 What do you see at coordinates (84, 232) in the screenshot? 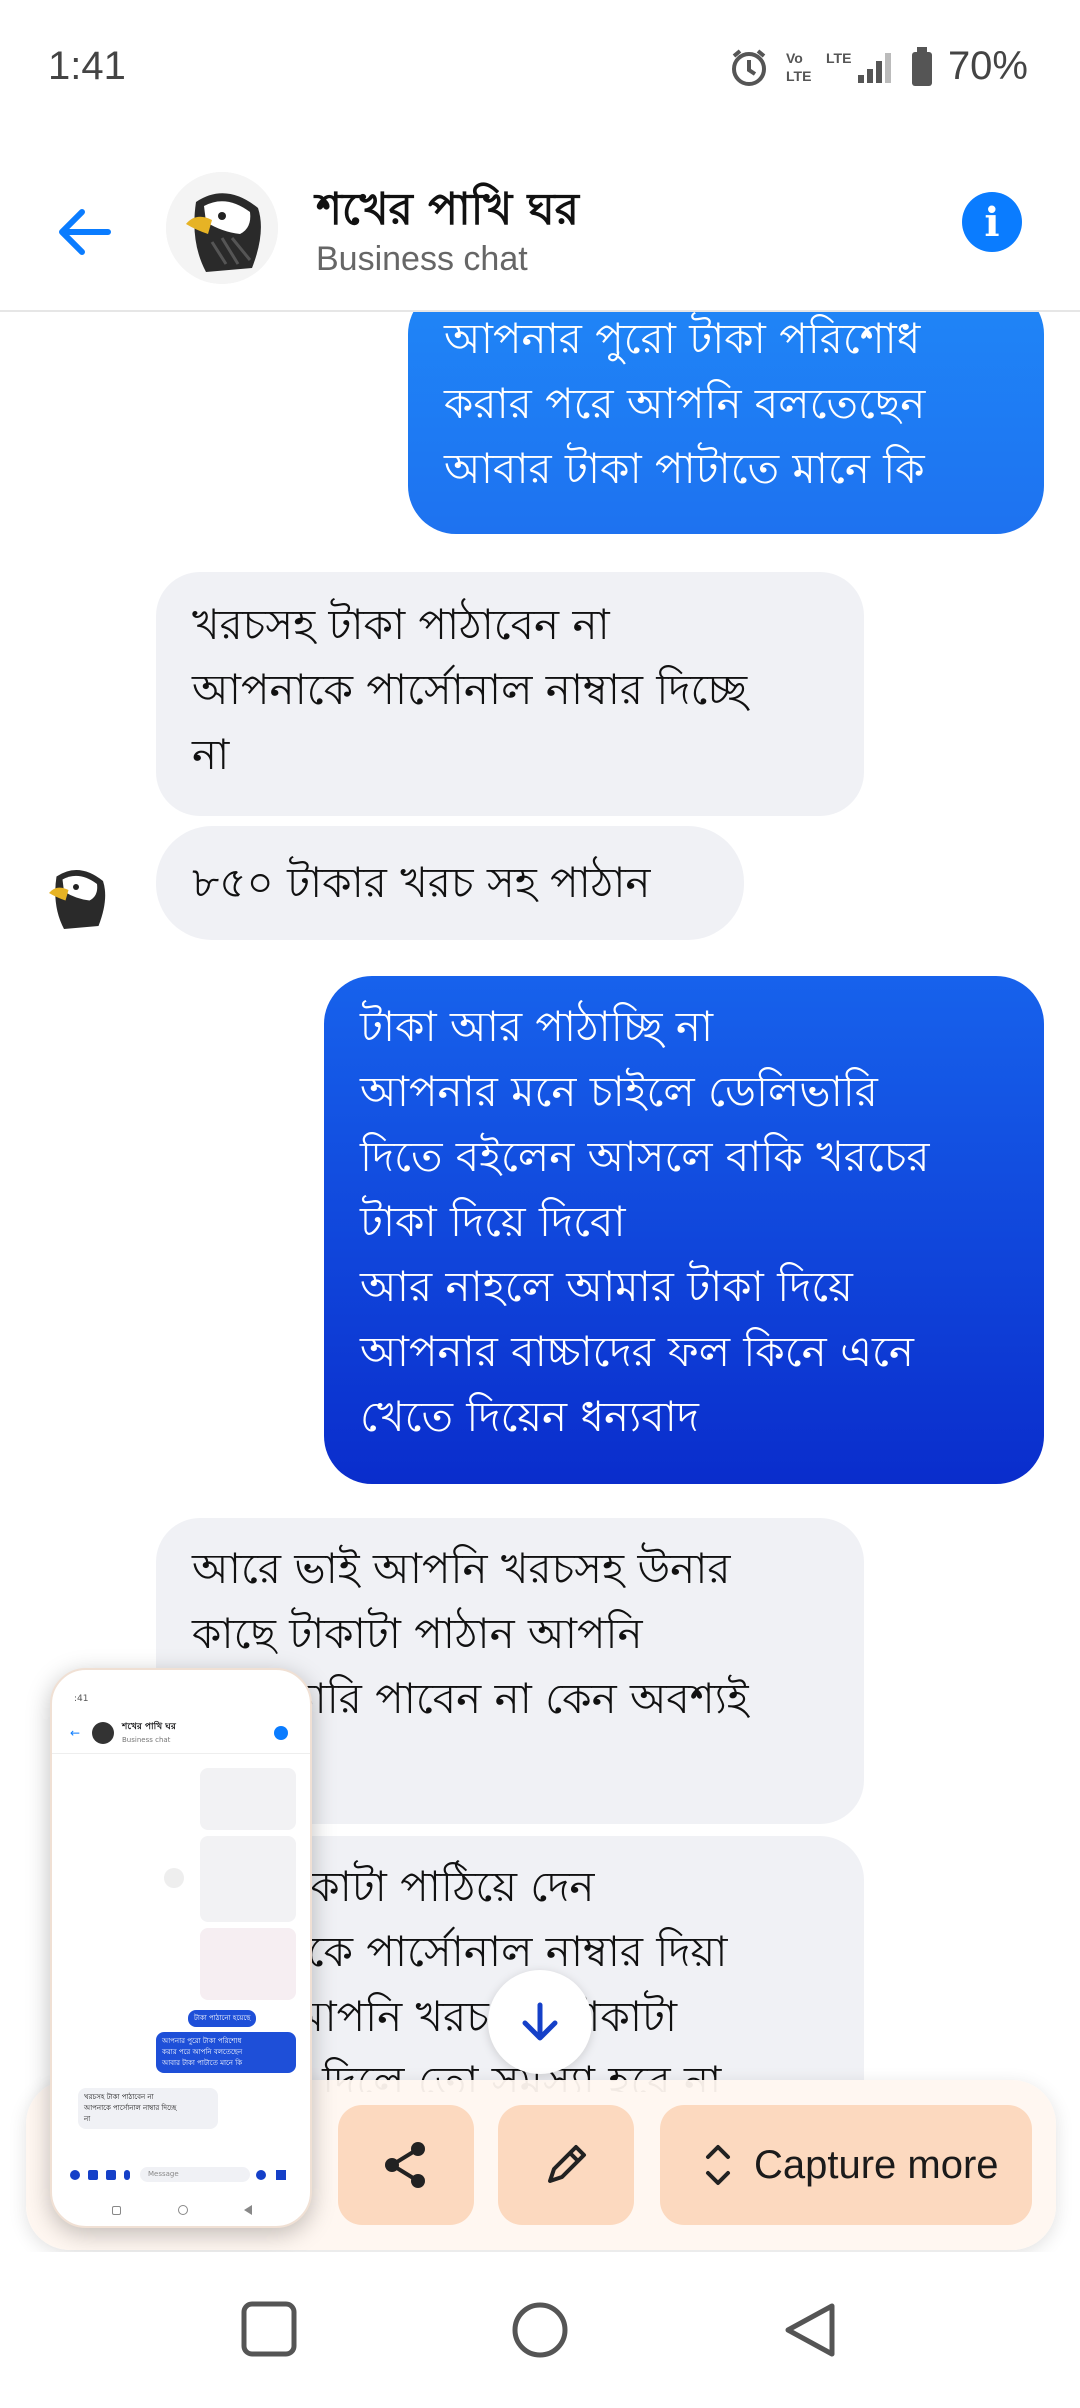
I see `back-arrow-icon` at bounding box center [84, 232].